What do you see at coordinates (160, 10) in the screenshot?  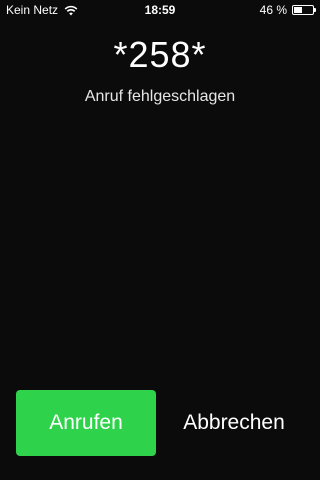 I see `status-bar: Kein Netz 18:59 46 %` at bounding box center [160, 10].